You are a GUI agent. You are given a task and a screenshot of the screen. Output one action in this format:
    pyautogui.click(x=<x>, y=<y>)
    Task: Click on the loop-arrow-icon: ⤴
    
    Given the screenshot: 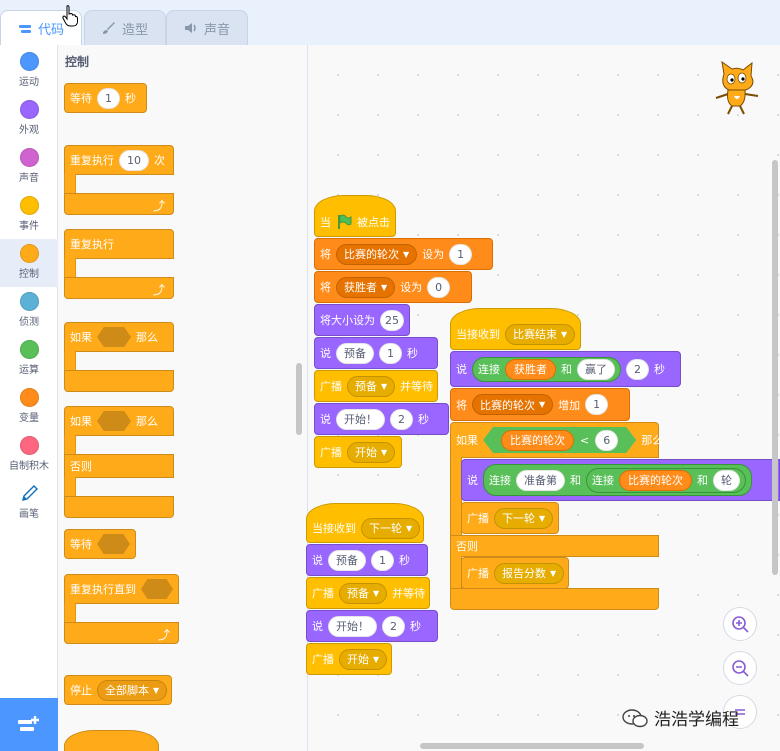 What is the action you would take?
    pyautogui.click(x=158, y=290)
    